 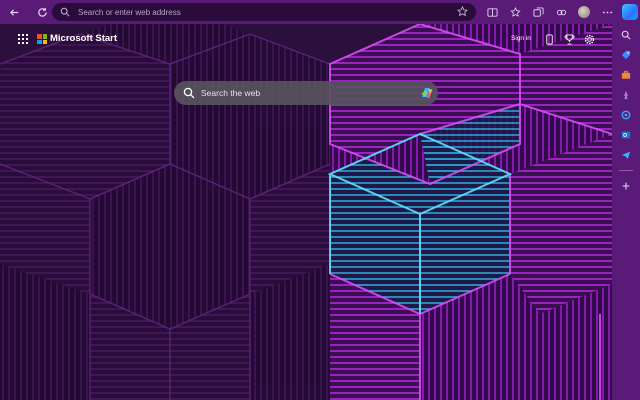 I want to click on rewards-button, so click(x=569, y=39).